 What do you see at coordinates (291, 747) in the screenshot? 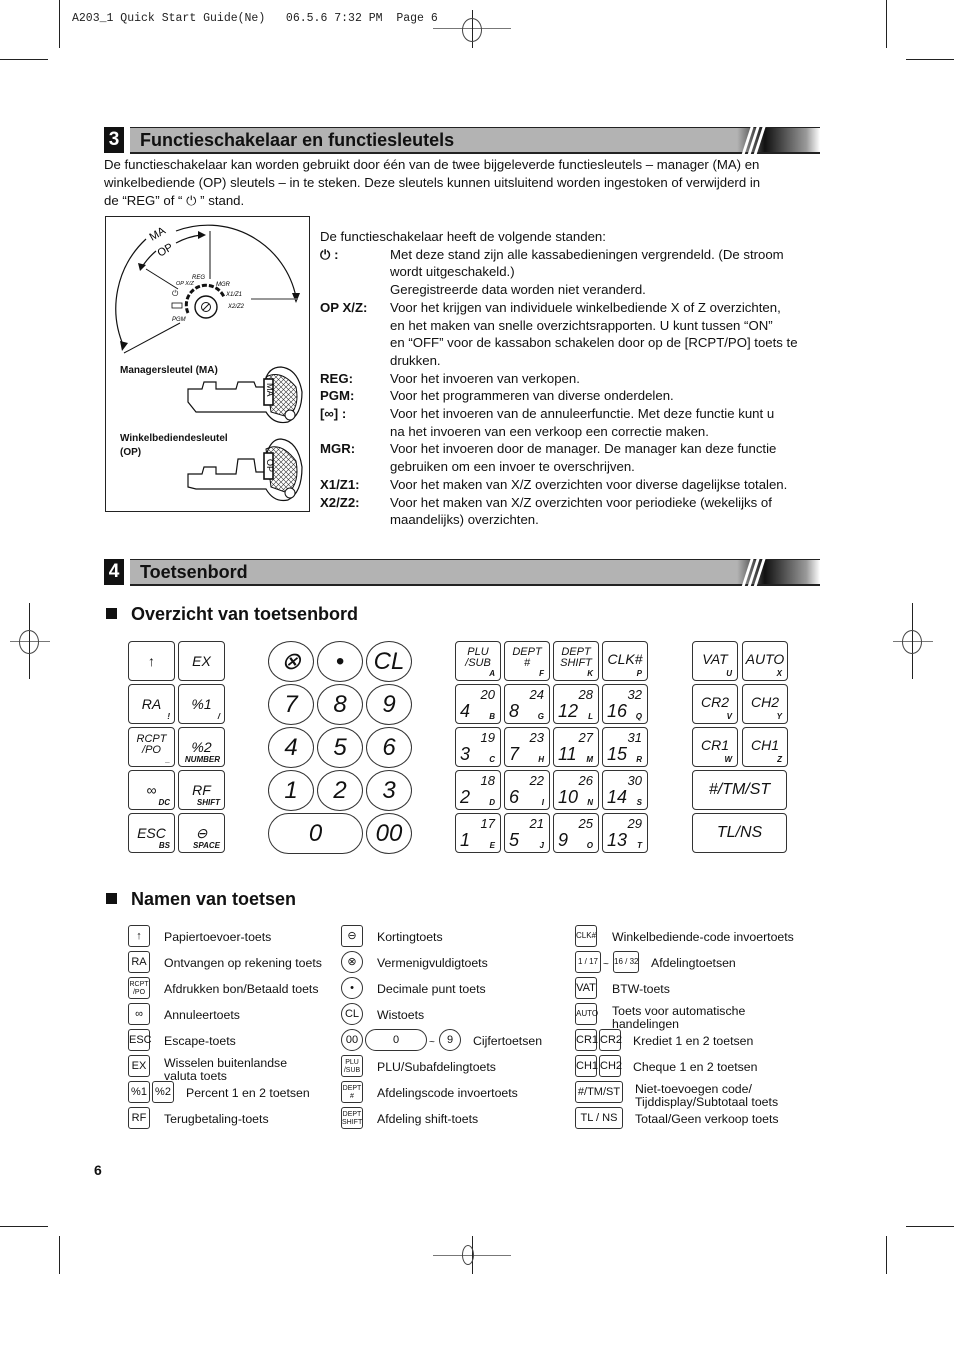
I see `key-4: 4` at bounding box center [291, 747].